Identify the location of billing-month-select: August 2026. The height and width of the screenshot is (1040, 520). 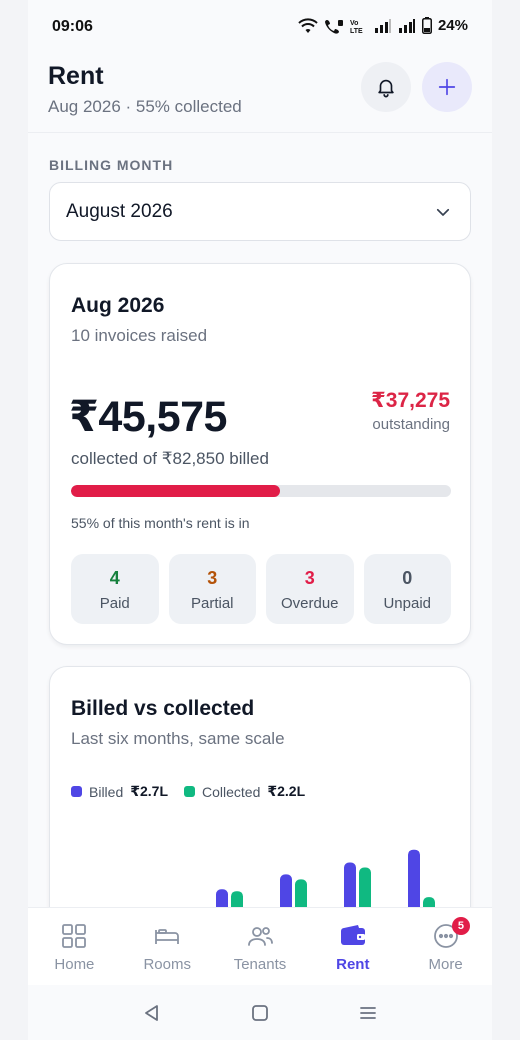
(260, 211).